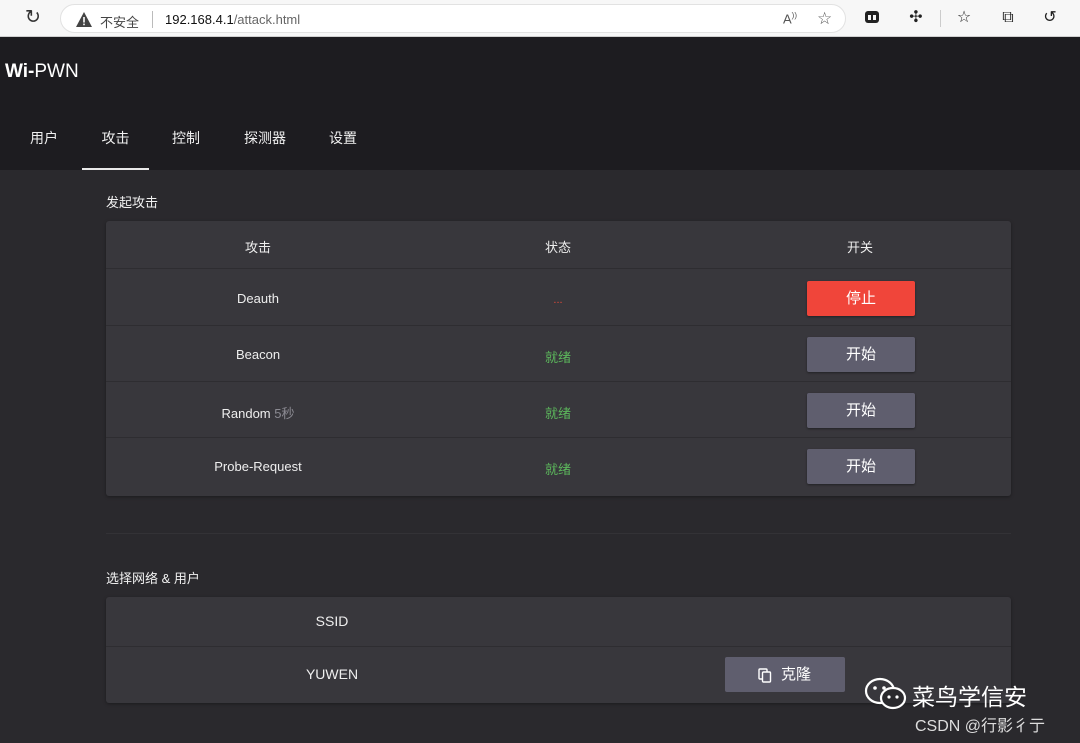 The width and height of the screenshot is (1080, 743). Describe the element at coordinates (824, 19) in the screenshot. I see `favorite-star-icon: ☆` at that location.